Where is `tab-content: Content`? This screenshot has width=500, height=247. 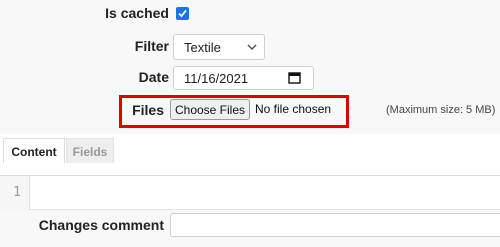
tab-content: Content is located at coordinates (34, 150).